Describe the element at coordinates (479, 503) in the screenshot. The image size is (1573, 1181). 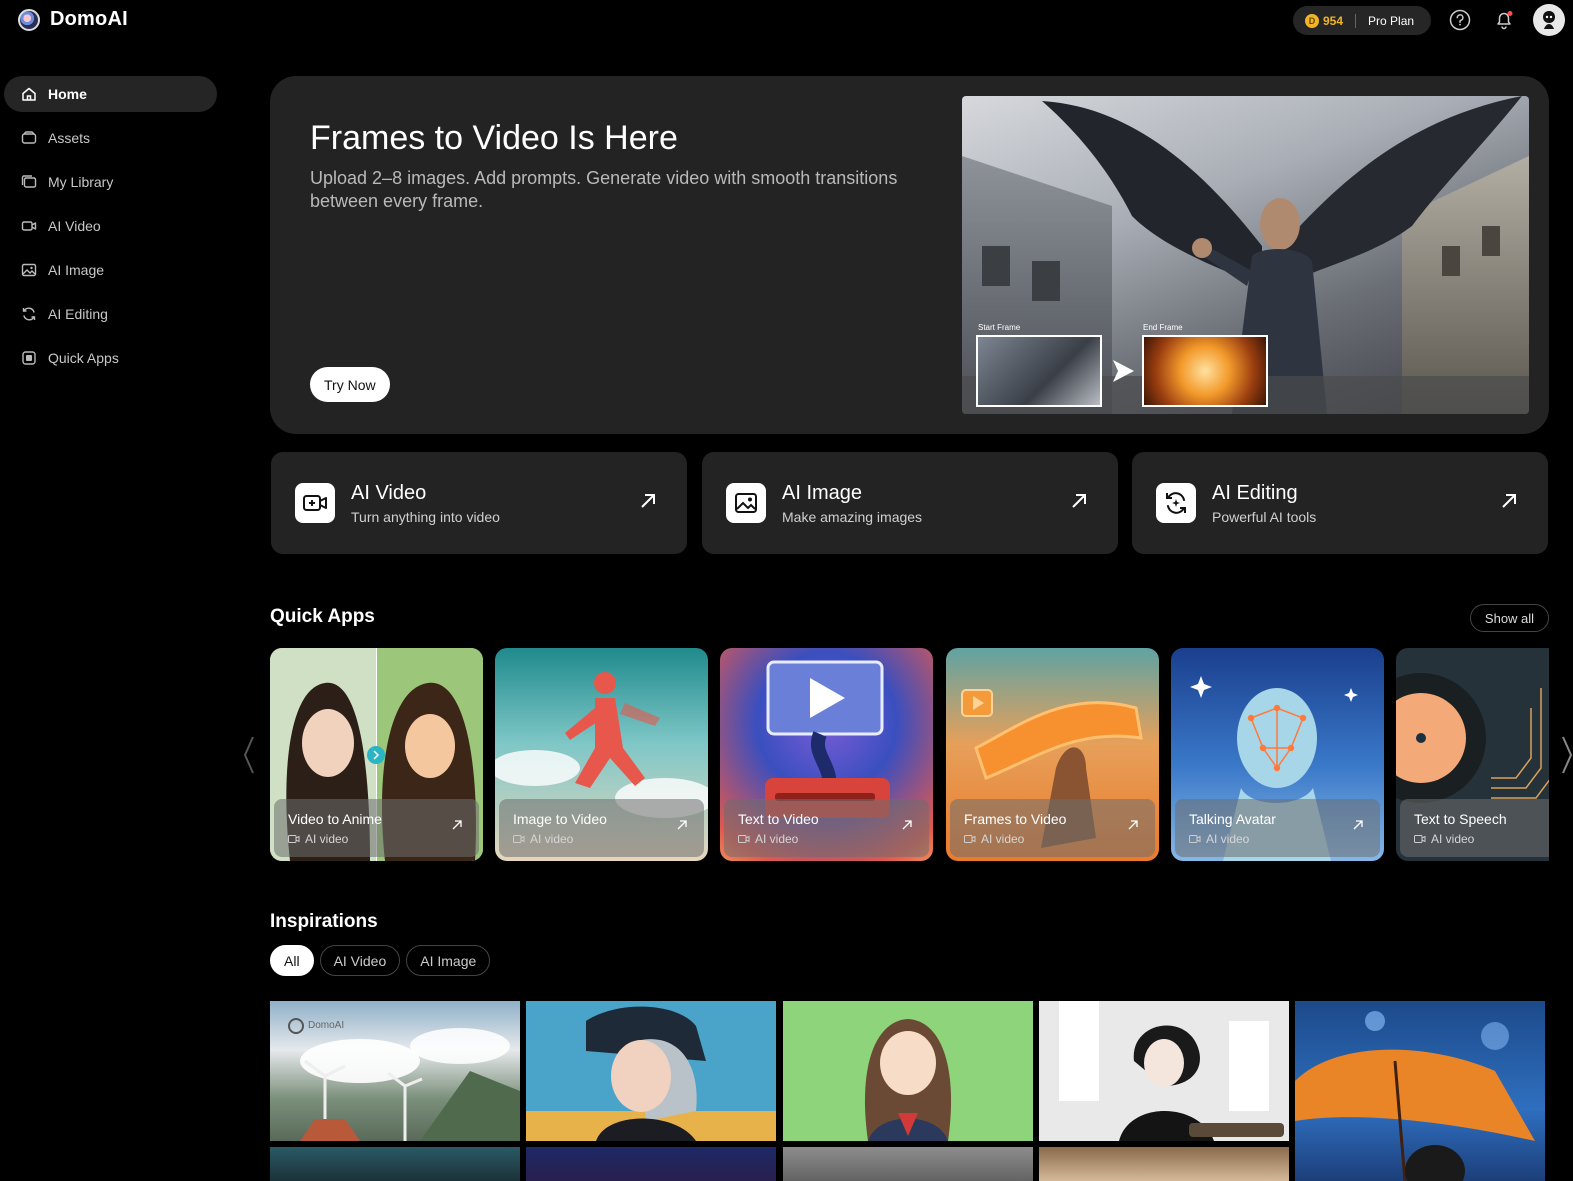
I see `feature-card-ai-video: AI Video Turn anything into video` at that location.